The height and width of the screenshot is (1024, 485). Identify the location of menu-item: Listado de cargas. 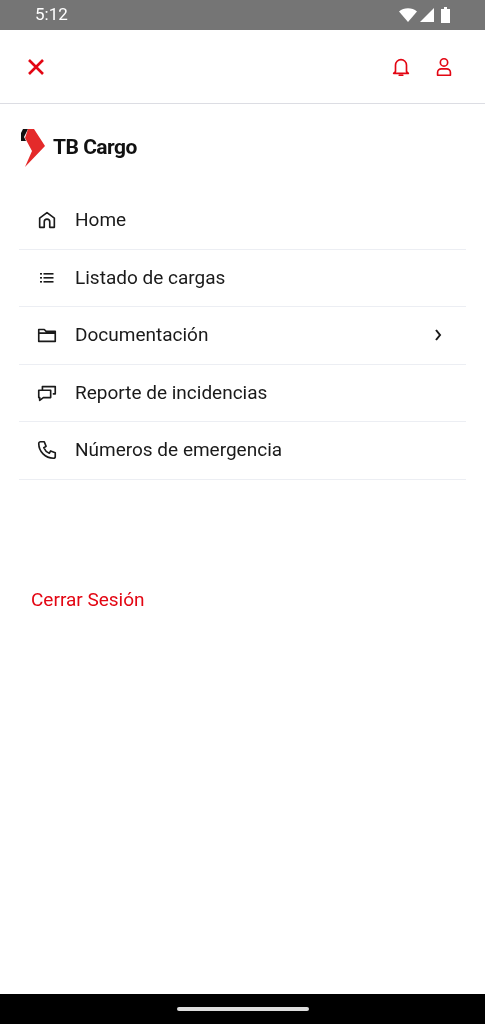
(242, 278).